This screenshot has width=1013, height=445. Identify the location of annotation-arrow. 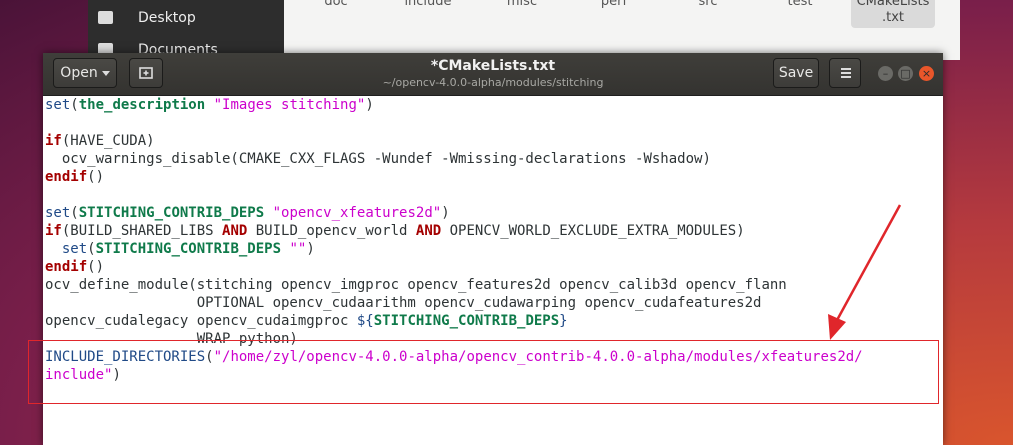
(865, 272).